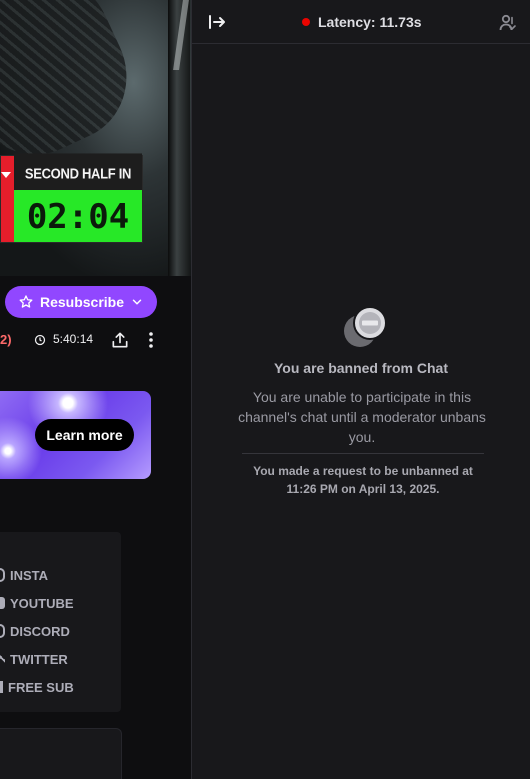 This screenshot has height=779, width=530. I want to click on scoreboard-arrow-icon, so click(6, 175).